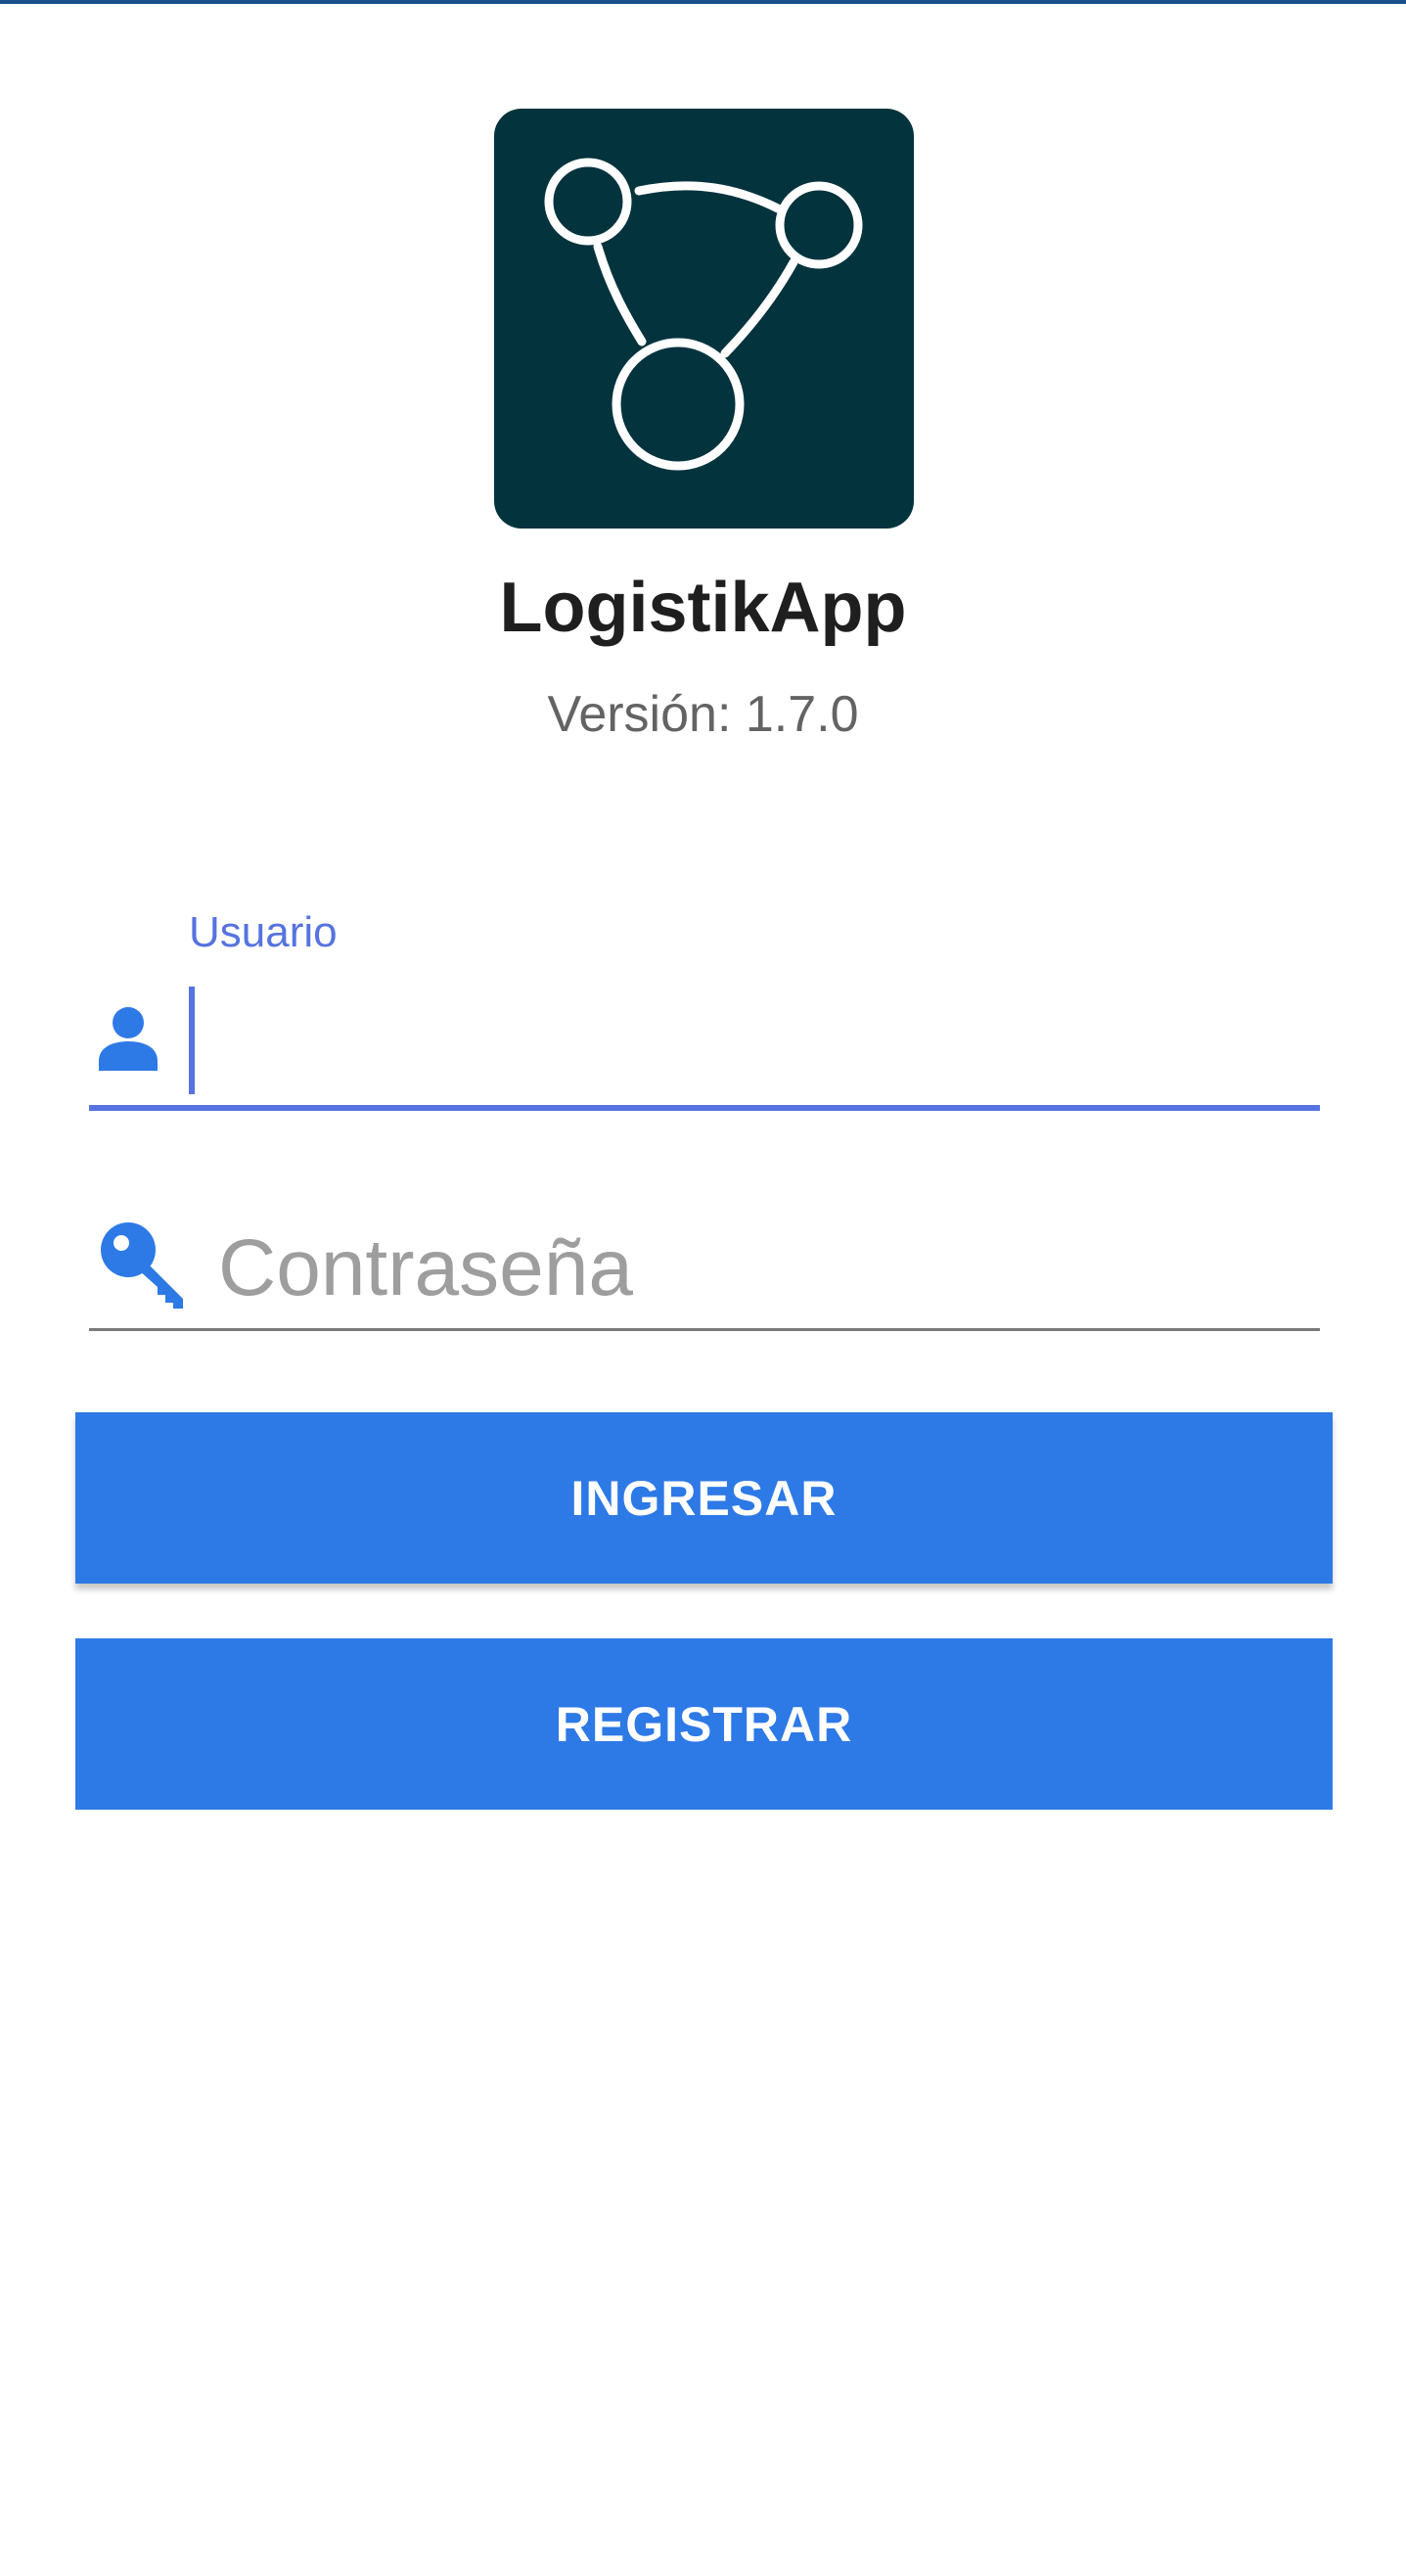 This screenshot has height=2576, width=1406. What do you see at coordinates (703, 315) in the screenshot?
I see `network-nodes-icon` at bounding box center [703, 315].